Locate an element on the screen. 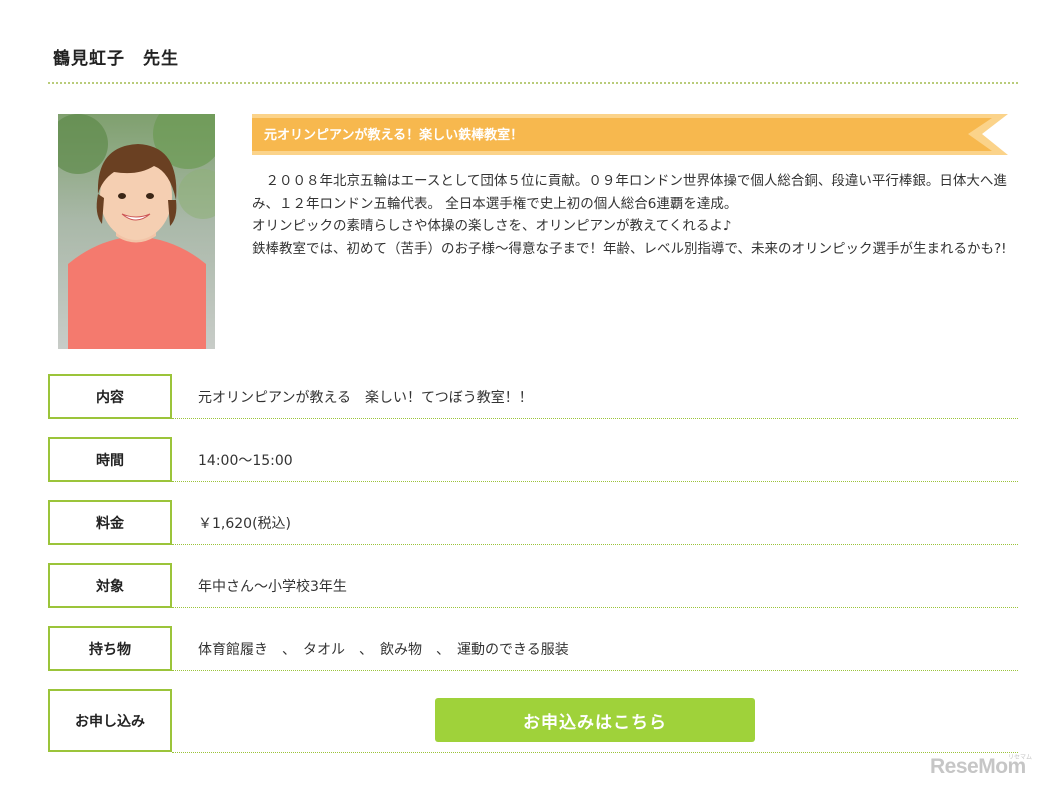 The height and width of the screenshot is (792, 1042). detail-value: ￥1,620(税込) is located at coordinates (245, 523).